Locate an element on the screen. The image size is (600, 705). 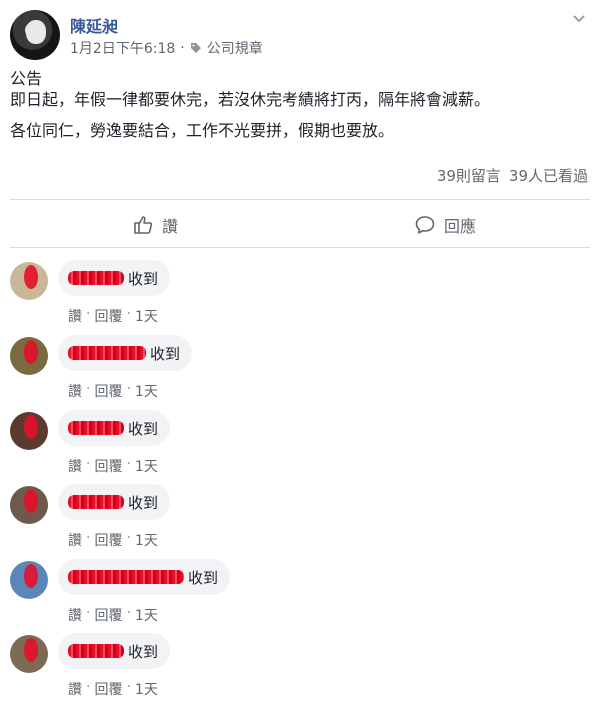
post-stats: 39則留言 39人已看過 is located at coordinates (512, 175).